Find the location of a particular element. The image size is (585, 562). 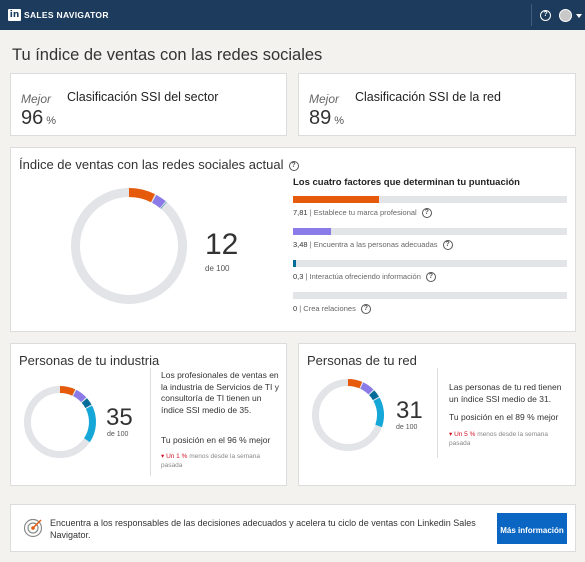

topbar-divider is located at coordinates (531, 15).